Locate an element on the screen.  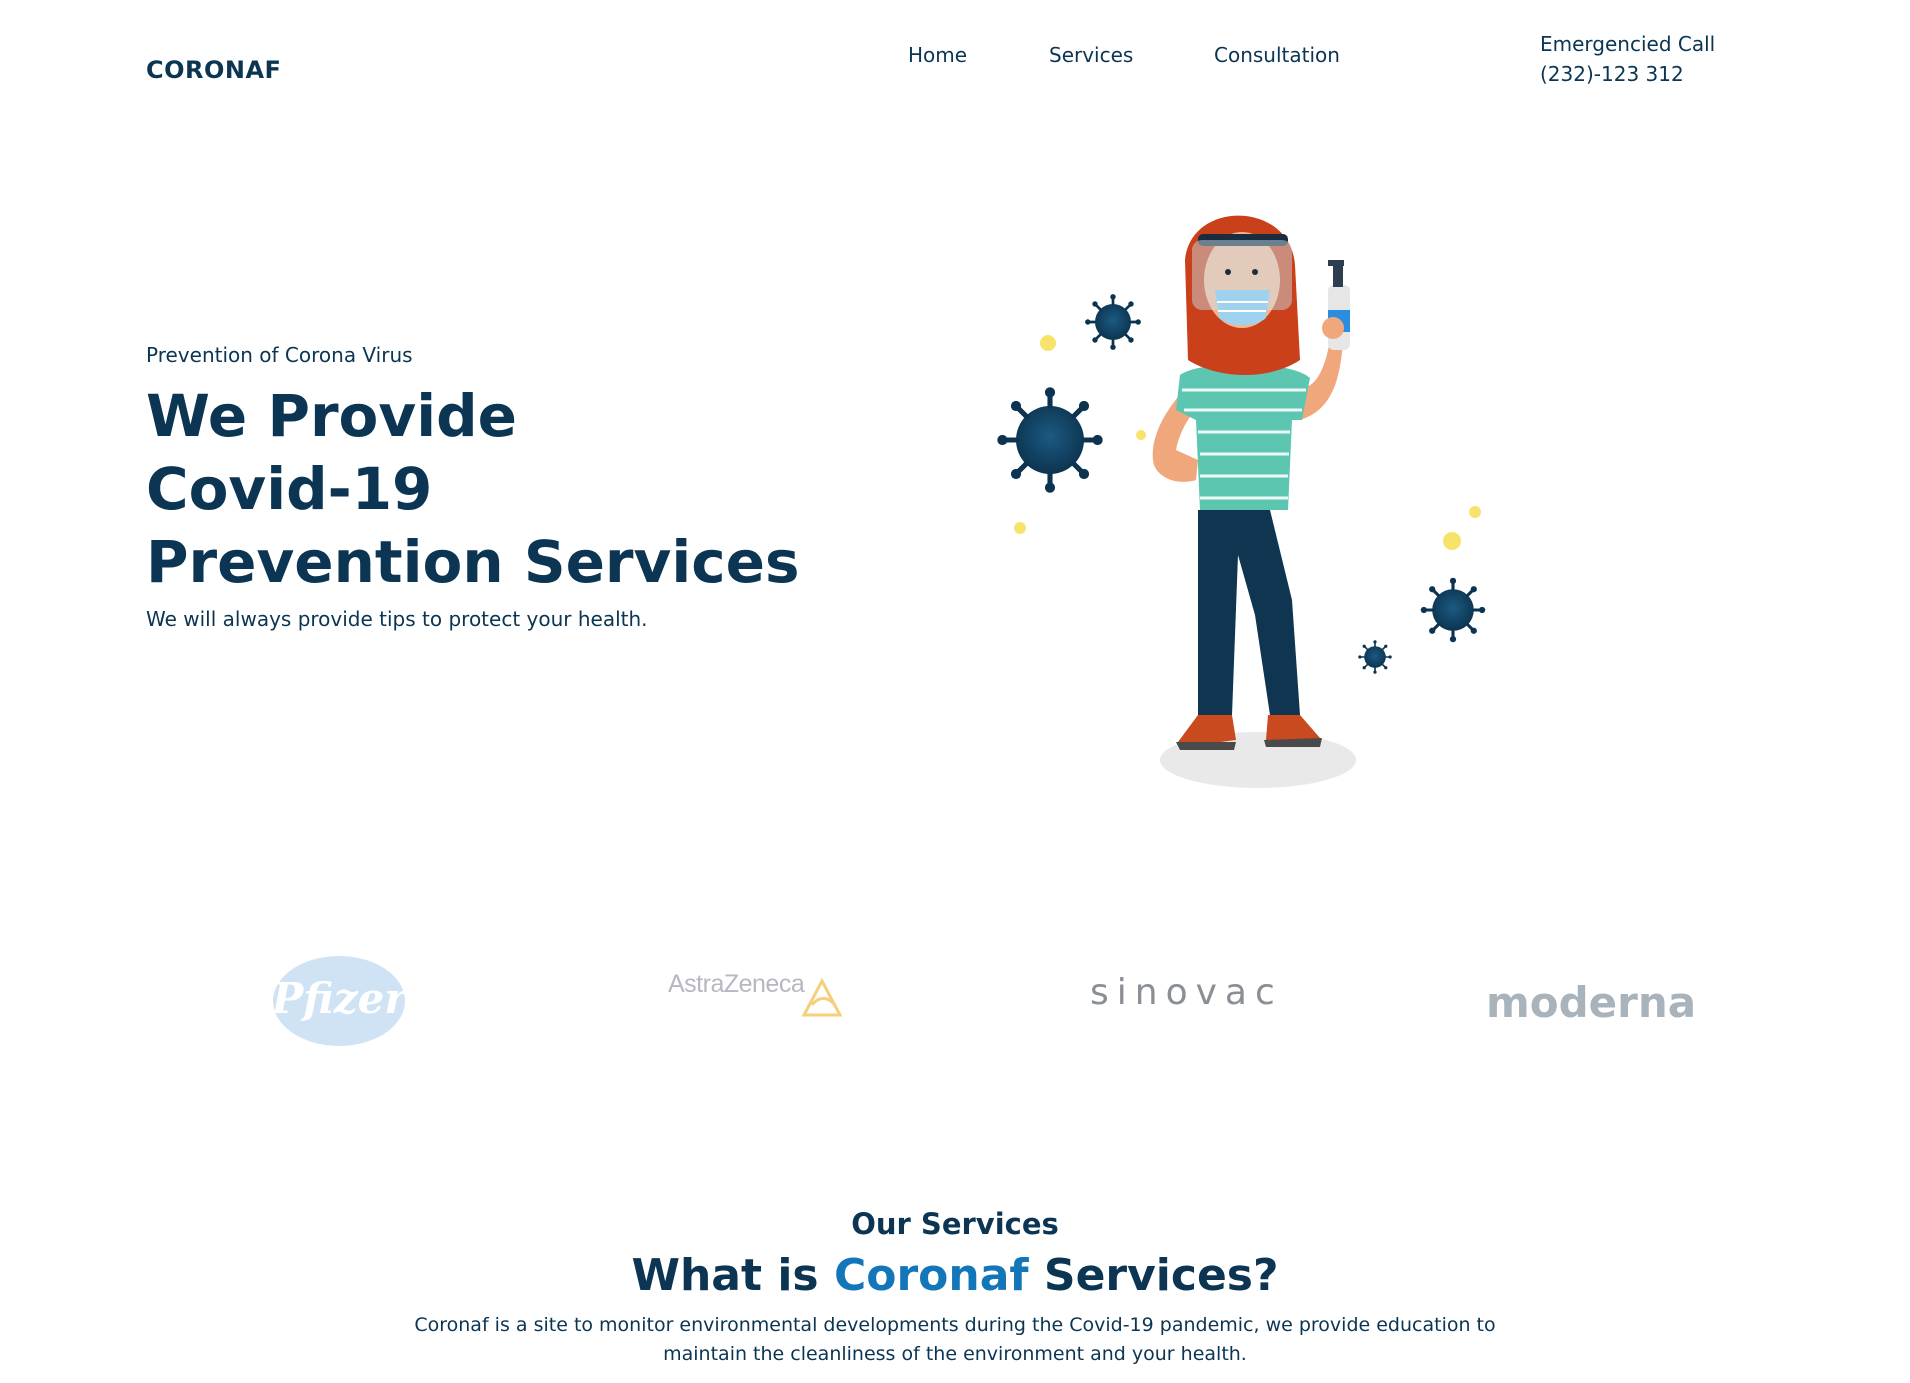
services-title-suffix: Services? is located at coordinates (1161, 1275).